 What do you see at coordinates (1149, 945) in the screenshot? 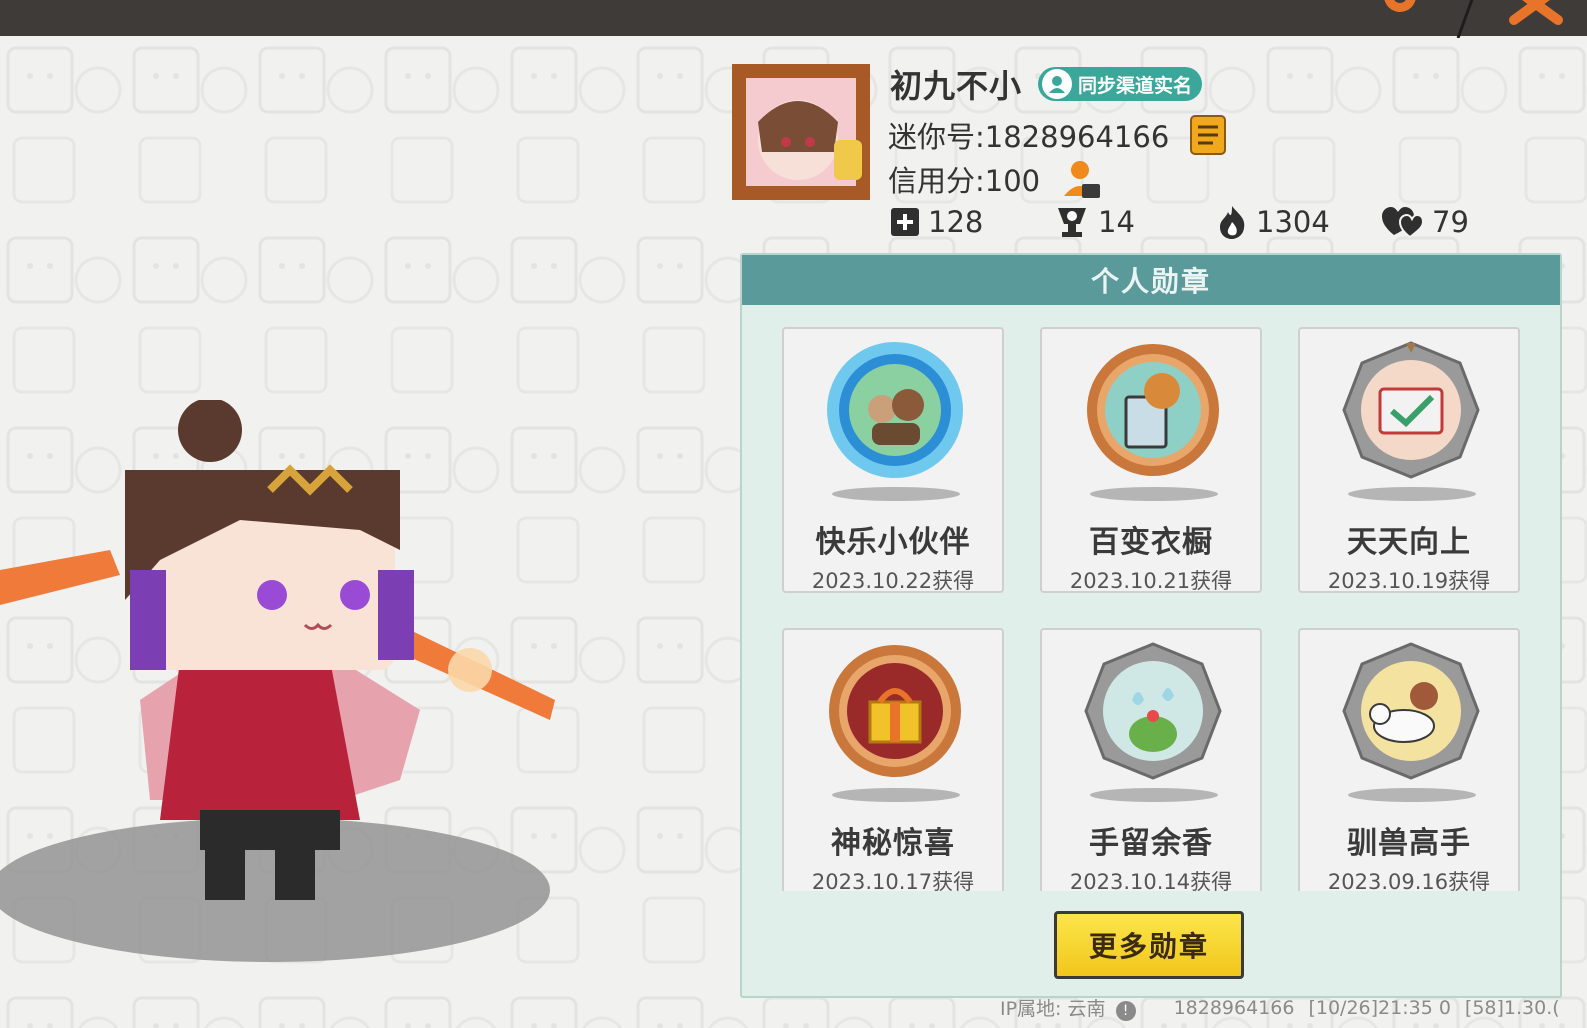
I see `more-medals-button: 更多勋章` at bounding box center [1149, 945].